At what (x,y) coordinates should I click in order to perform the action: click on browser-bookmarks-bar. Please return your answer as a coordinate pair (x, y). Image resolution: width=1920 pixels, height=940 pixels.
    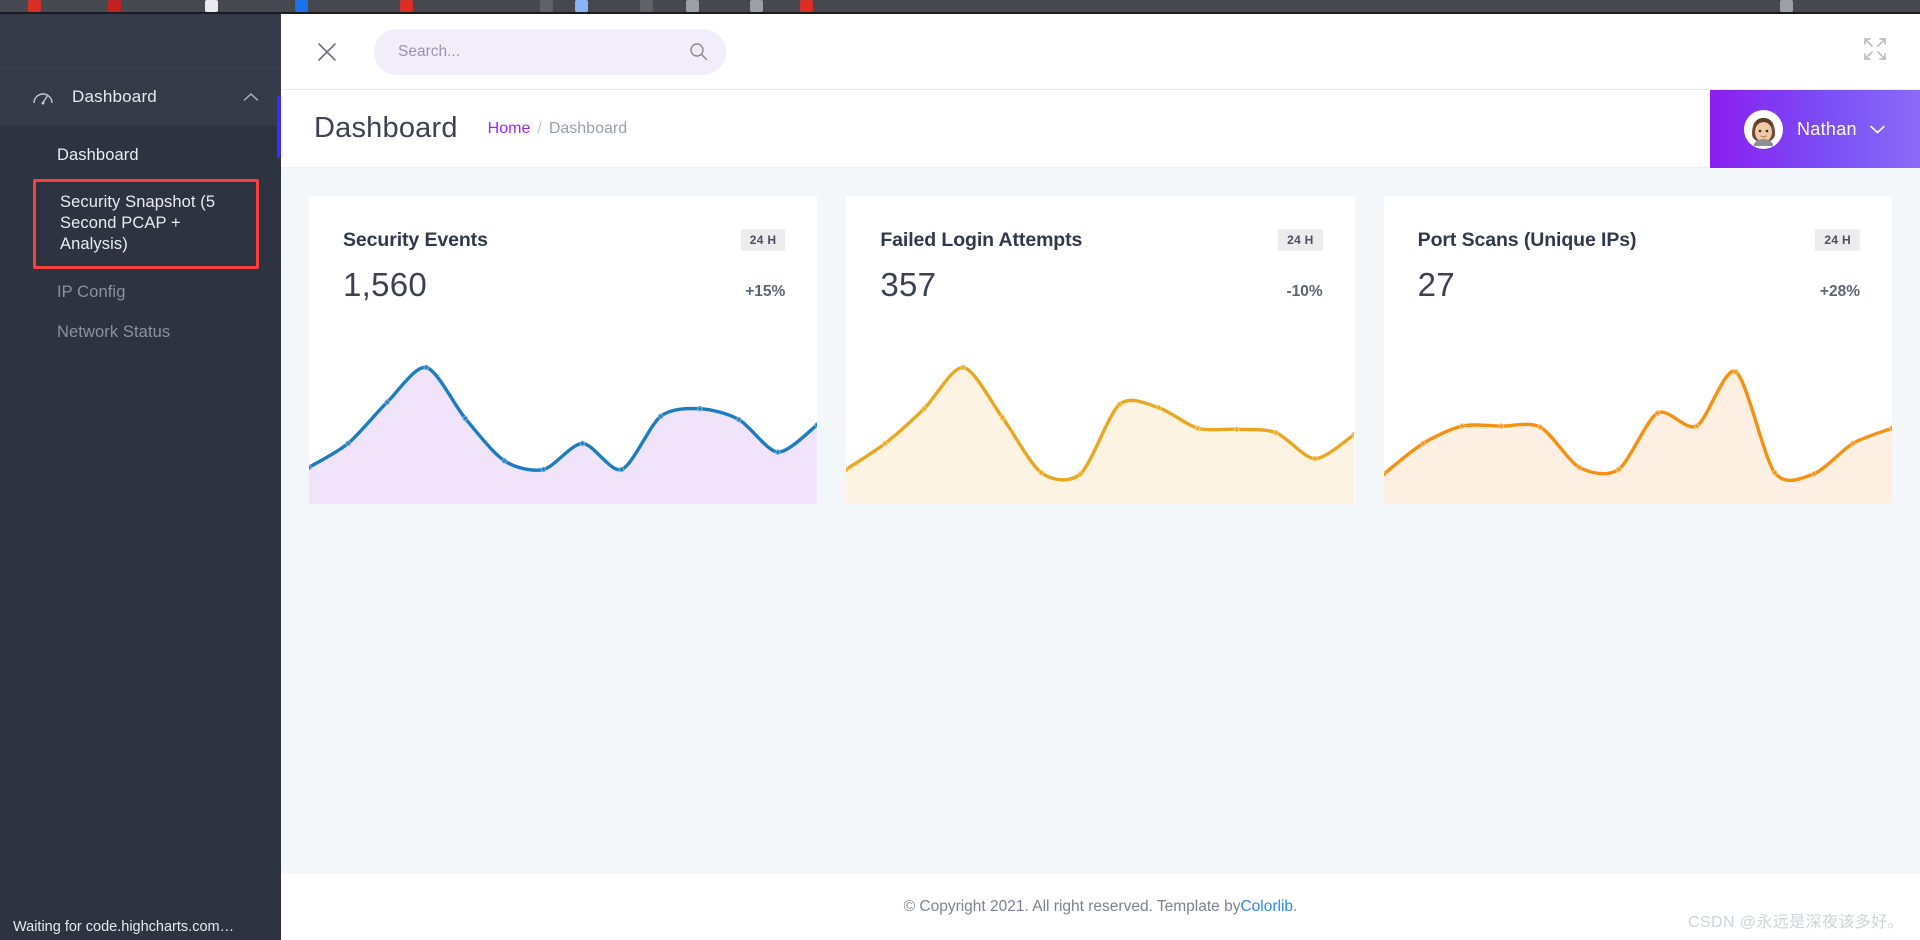
    Looking at the image, I should click on (960, 6).